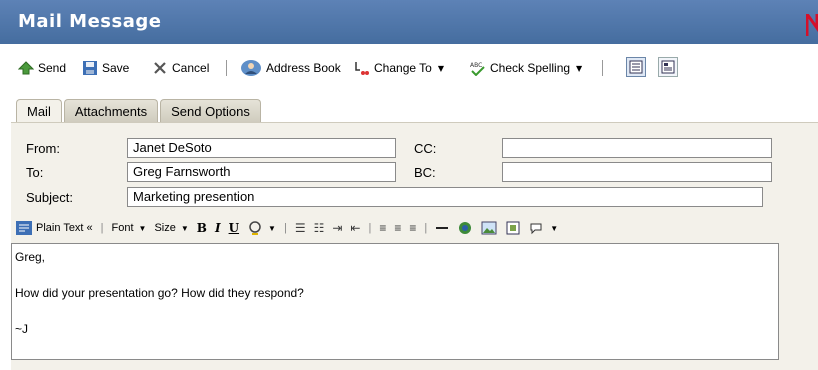  What do you see at coordinates (530, 68) in the screenshot?
I see `check-spelling-label: Check Spelling` at bounding box center [530, 68].